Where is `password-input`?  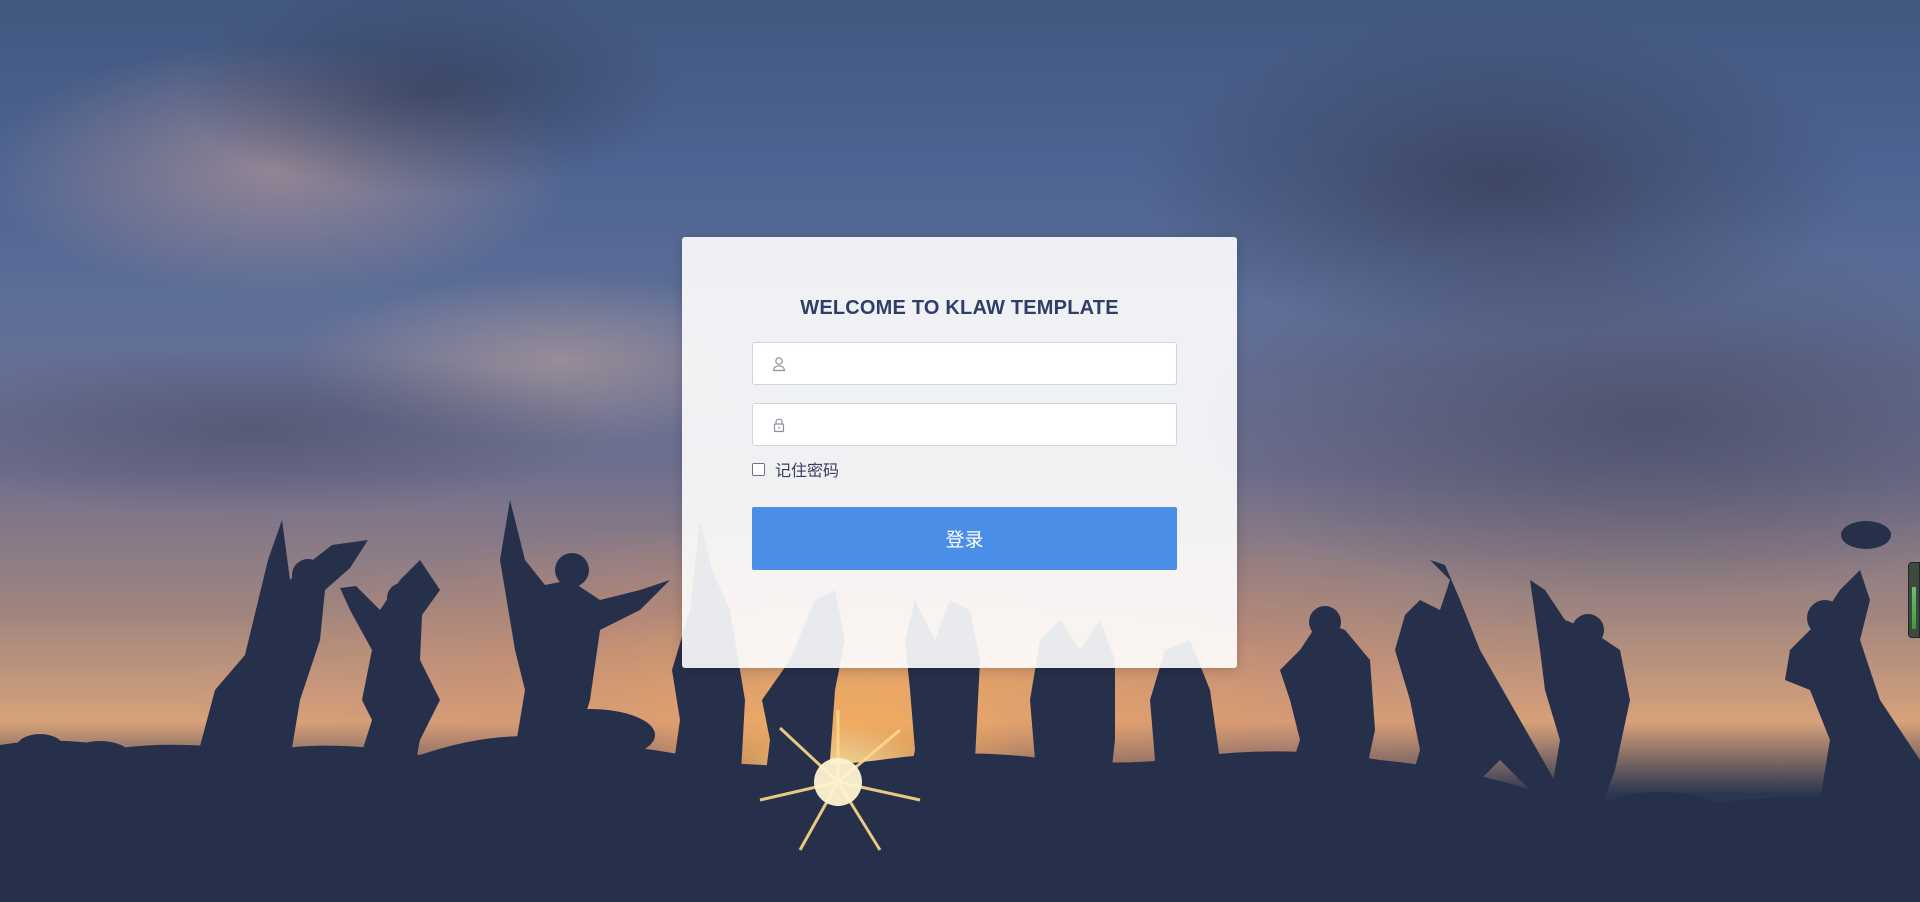
password-input is located at coordinates (984, 425).